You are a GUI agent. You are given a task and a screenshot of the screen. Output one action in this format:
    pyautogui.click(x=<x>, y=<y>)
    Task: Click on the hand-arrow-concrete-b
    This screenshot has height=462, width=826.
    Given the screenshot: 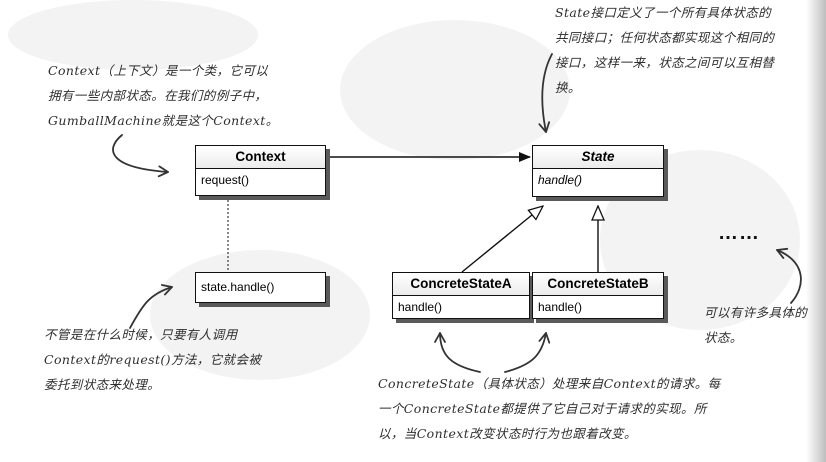 What is the action you would take?
    pyautogui.click(x=527, y=352)
    